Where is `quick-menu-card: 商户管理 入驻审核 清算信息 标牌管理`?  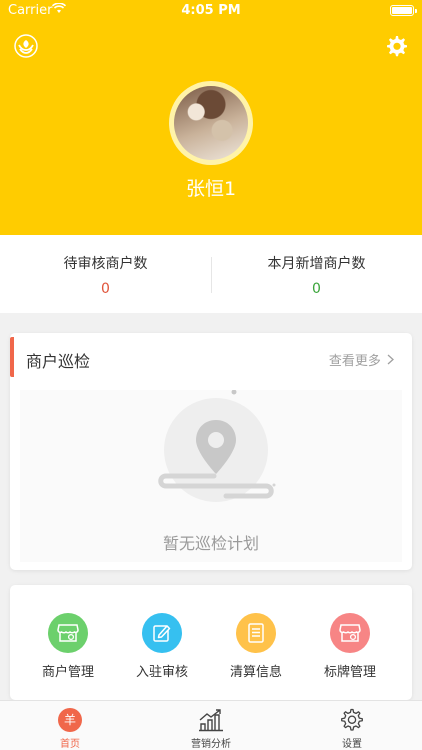
quick-menu-card: 商户管理 入驻审核 清算信息 标牌管理 is located at coordinates (211, 642).